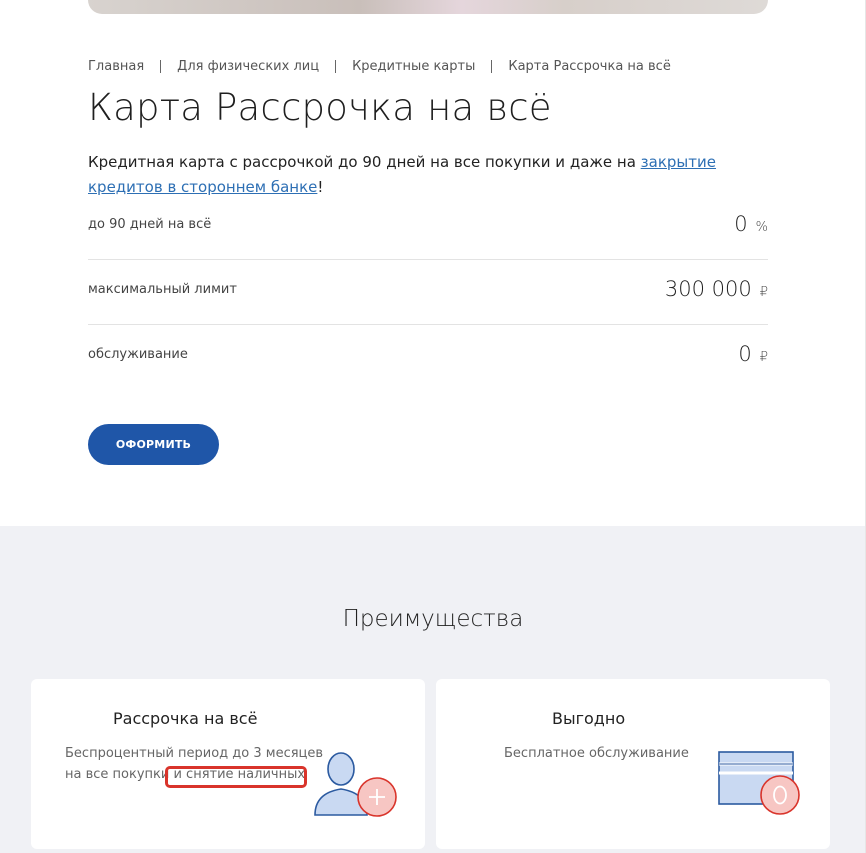 The height and width of the screenshot is (853, 866). What do you see at coordinates (751, 224) in the screenshot?
I see `param-value: 0%` at bounding box center [751, 224].